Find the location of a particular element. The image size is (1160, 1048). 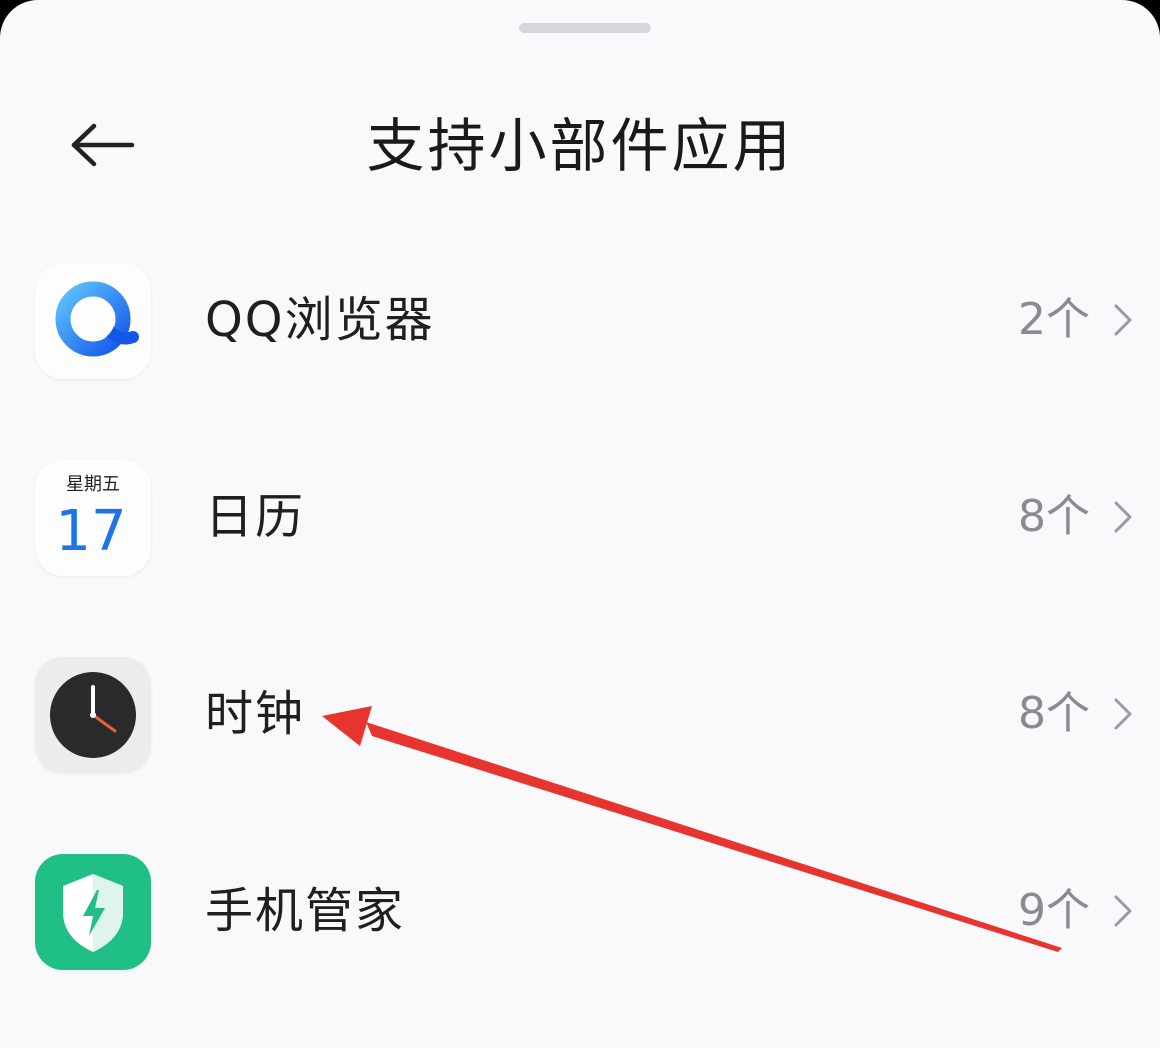

calendar-day: 17 is located at coordinates (90, 531).